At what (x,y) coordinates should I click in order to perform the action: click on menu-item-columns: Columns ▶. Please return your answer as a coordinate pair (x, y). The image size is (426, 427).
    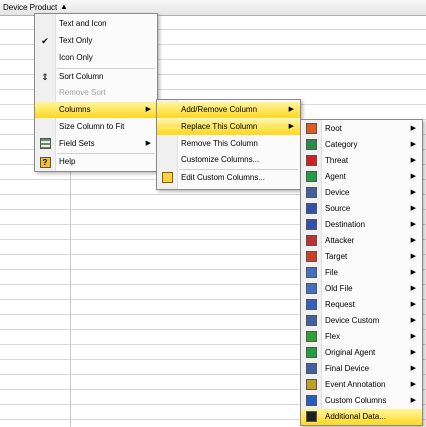
    Looking at the image, I should click on (96, 110).